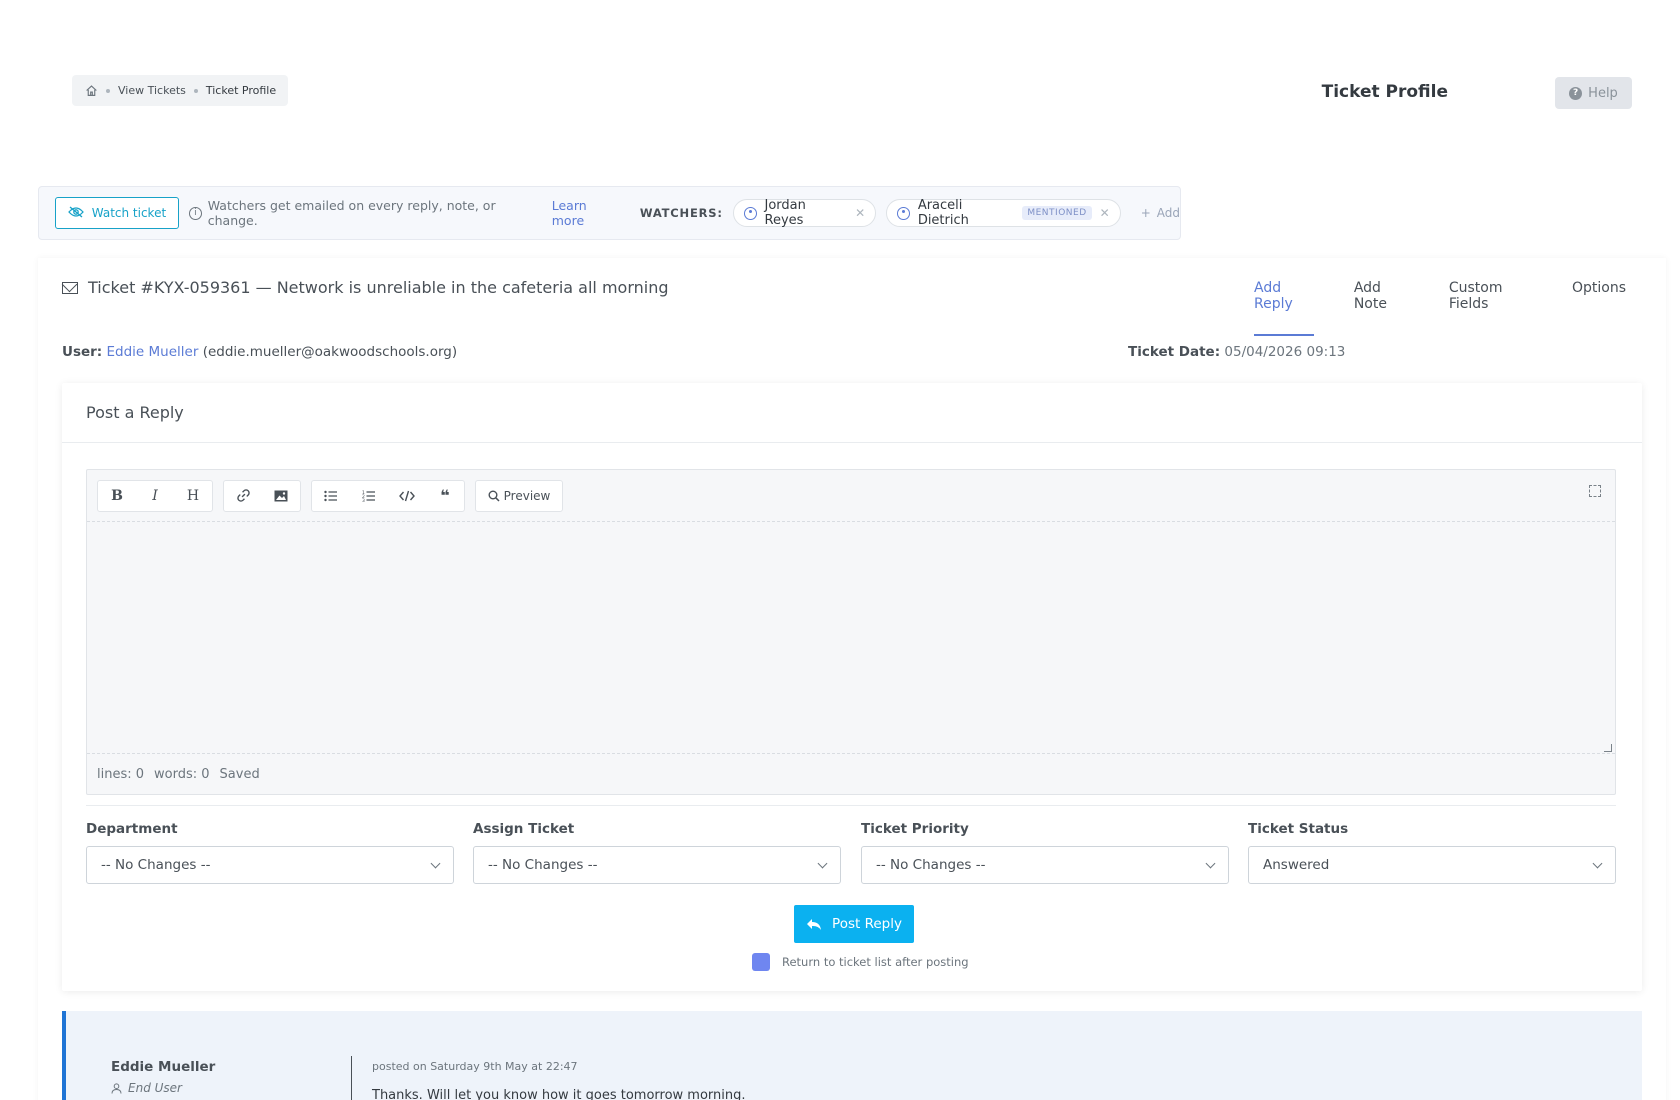  Describe the element at coordinates (1599, 308) in the screenshot. I see `tab-options: Options` at that location.